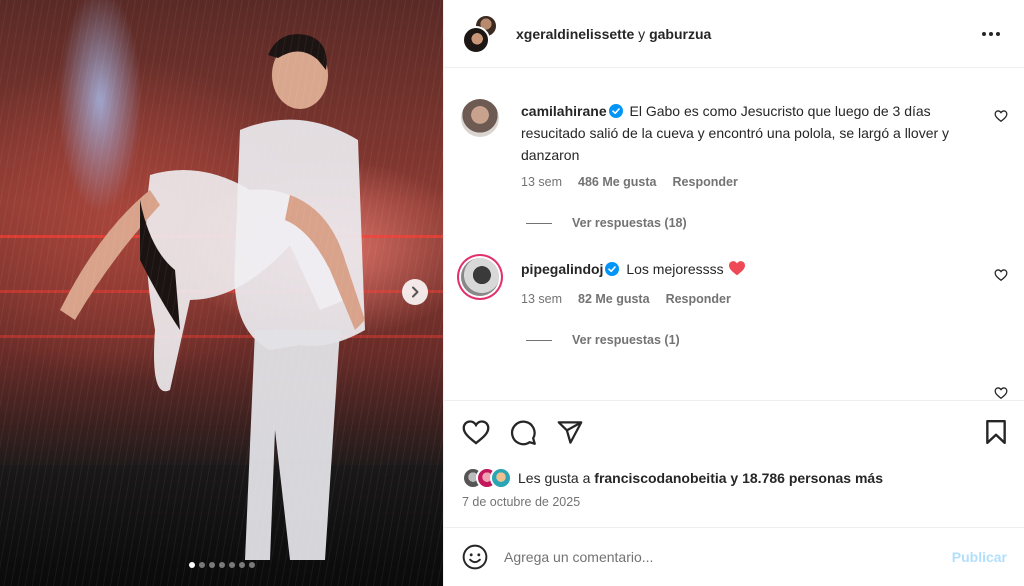 Image resolution: width=1024 pixels, height=586 pixels. I want to click on save-icon, so click(996, 432).